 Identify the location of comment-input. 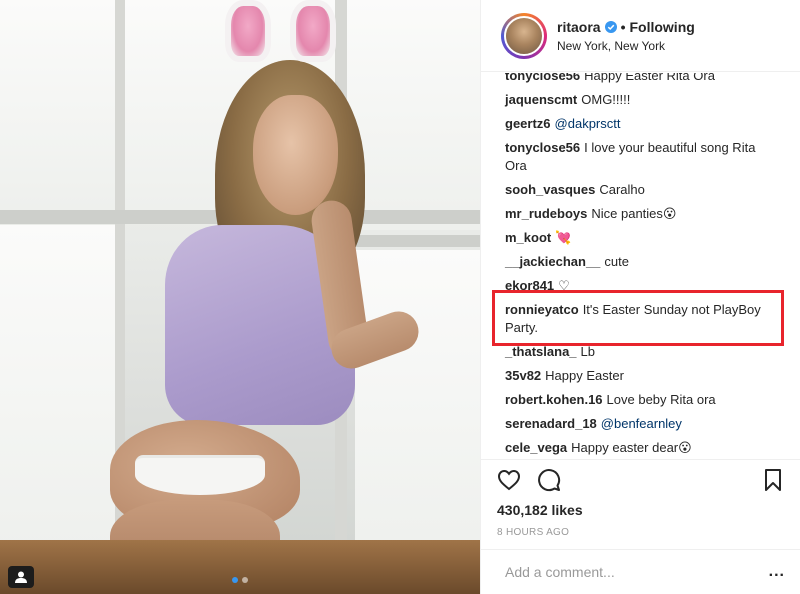
(637, 572).